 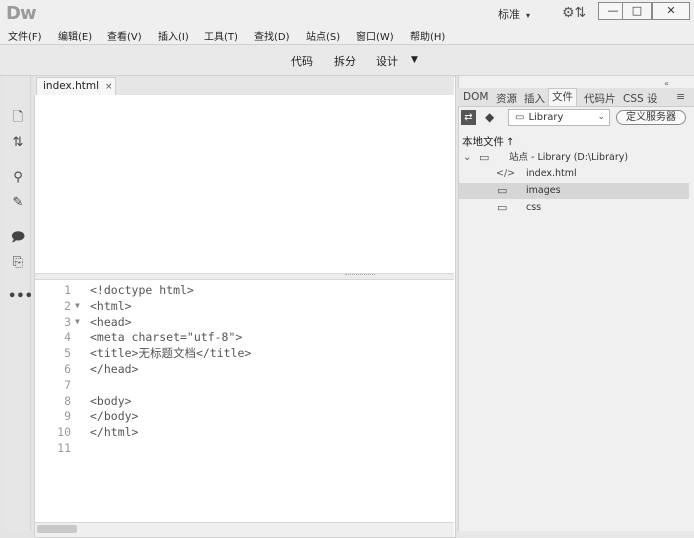 What do you see at coordinates (651, 117) in the screenshot?
I see `define-server-button: 定义服务器` at bounding box center [651, 117].